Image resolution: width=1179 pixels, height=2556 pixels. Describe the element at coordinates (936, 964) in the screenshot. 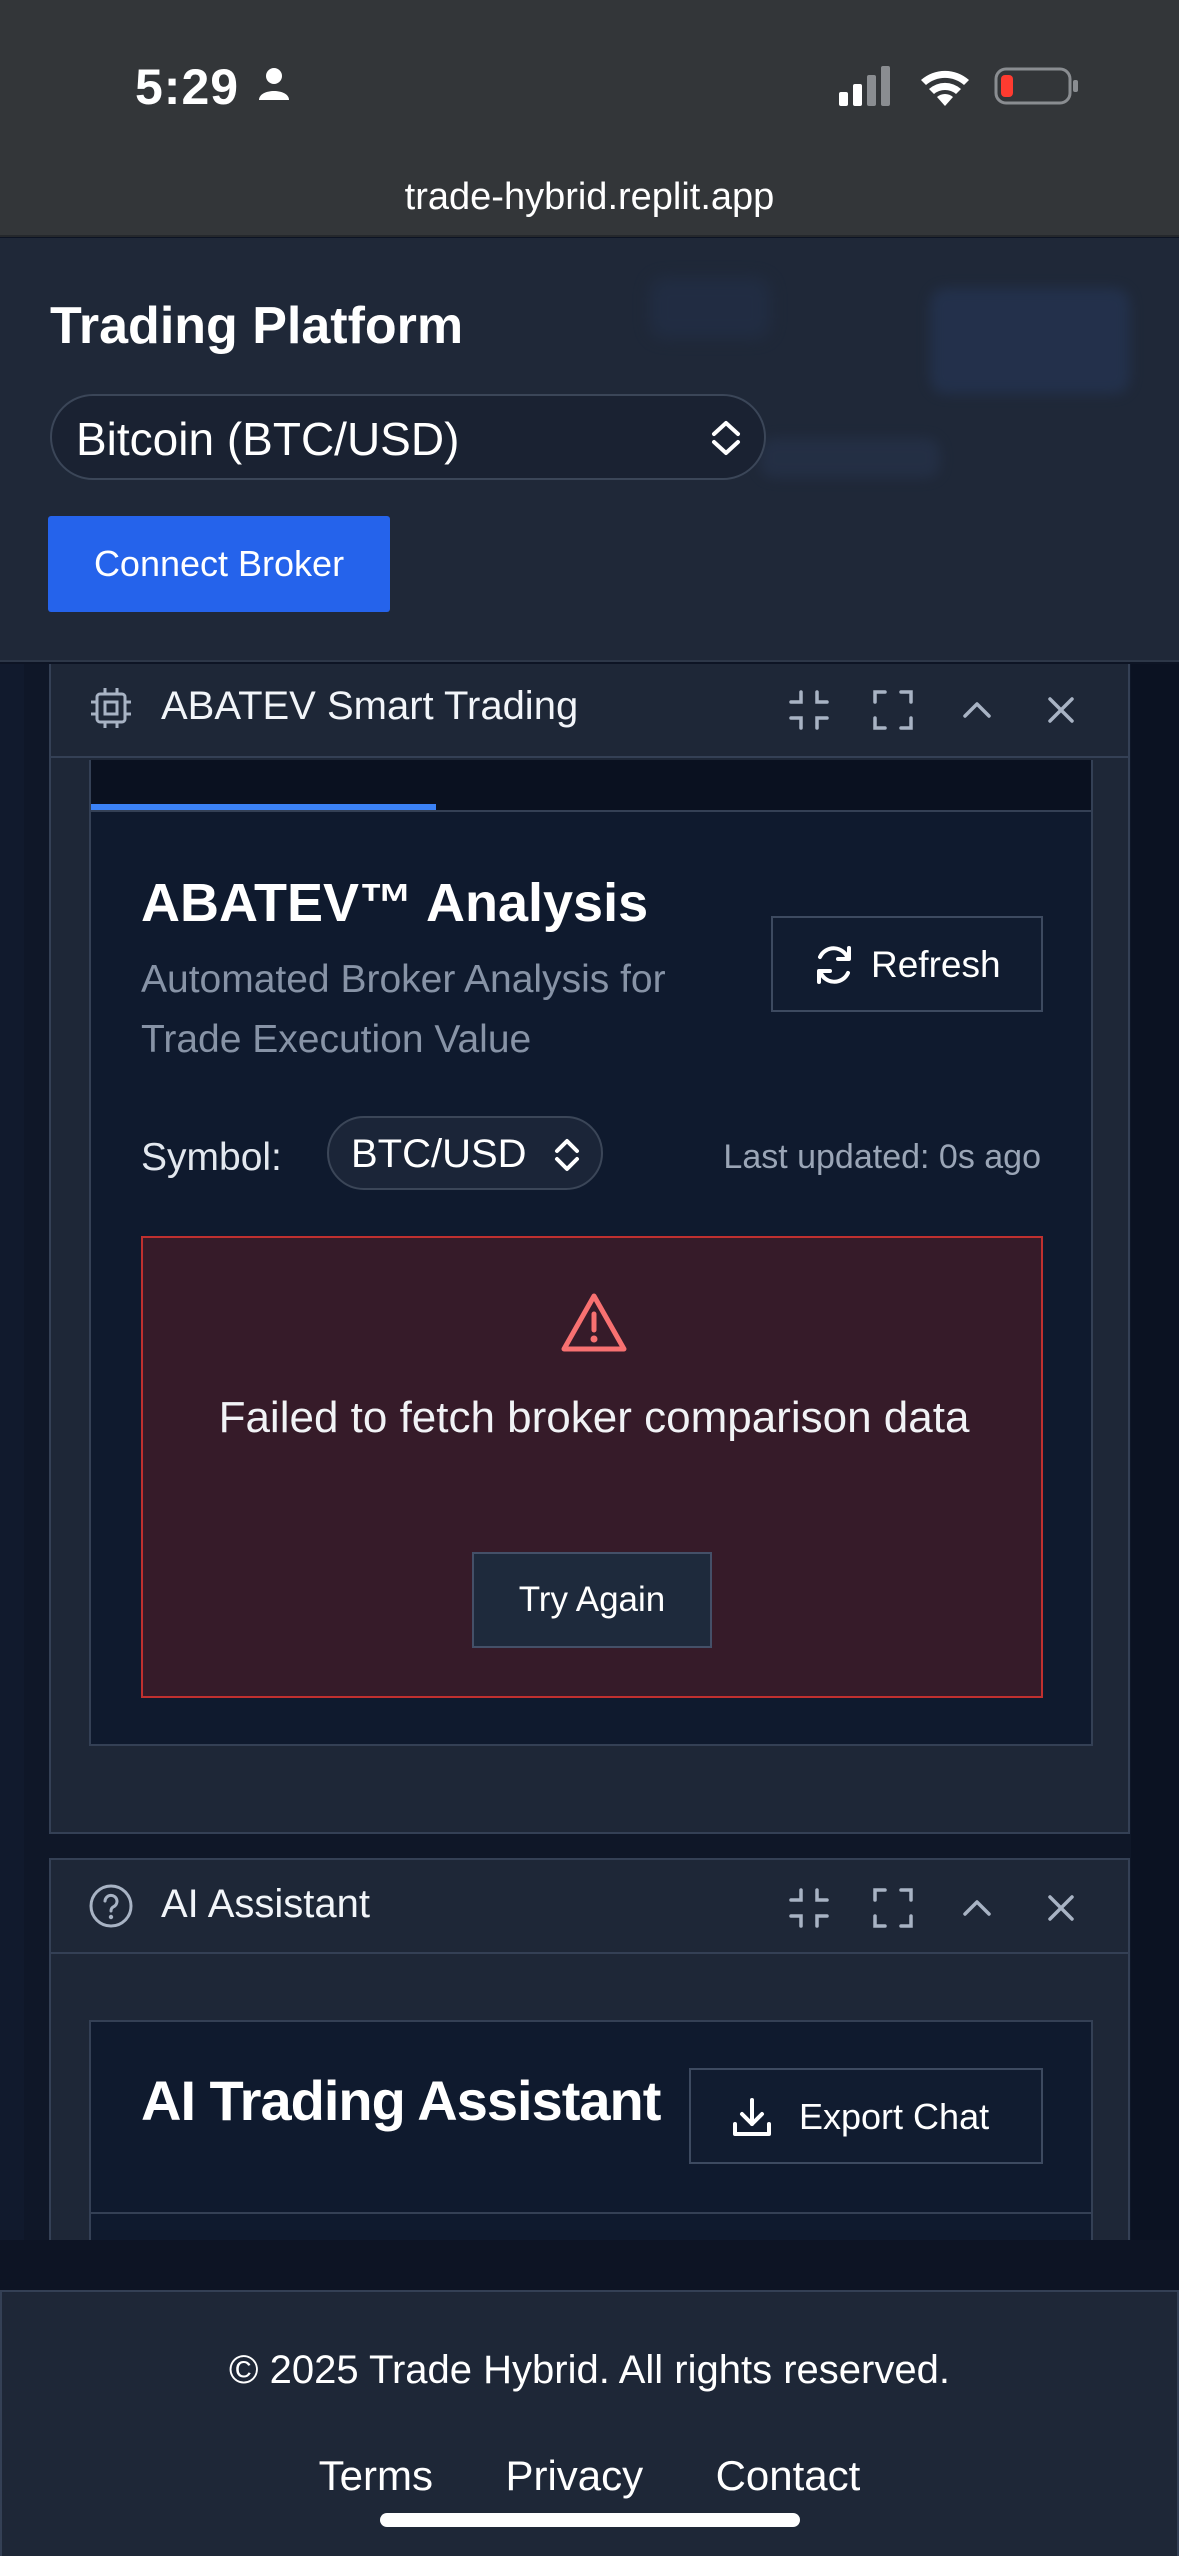

I see `refresh-label: Refresh` at that location.